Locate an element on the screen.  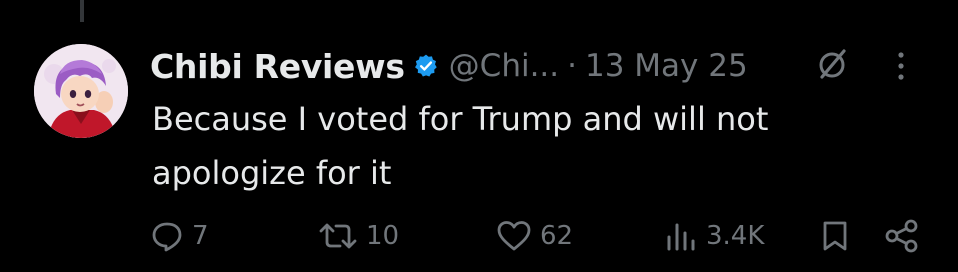
bookmark-icon is located at coordinates (835, 236).